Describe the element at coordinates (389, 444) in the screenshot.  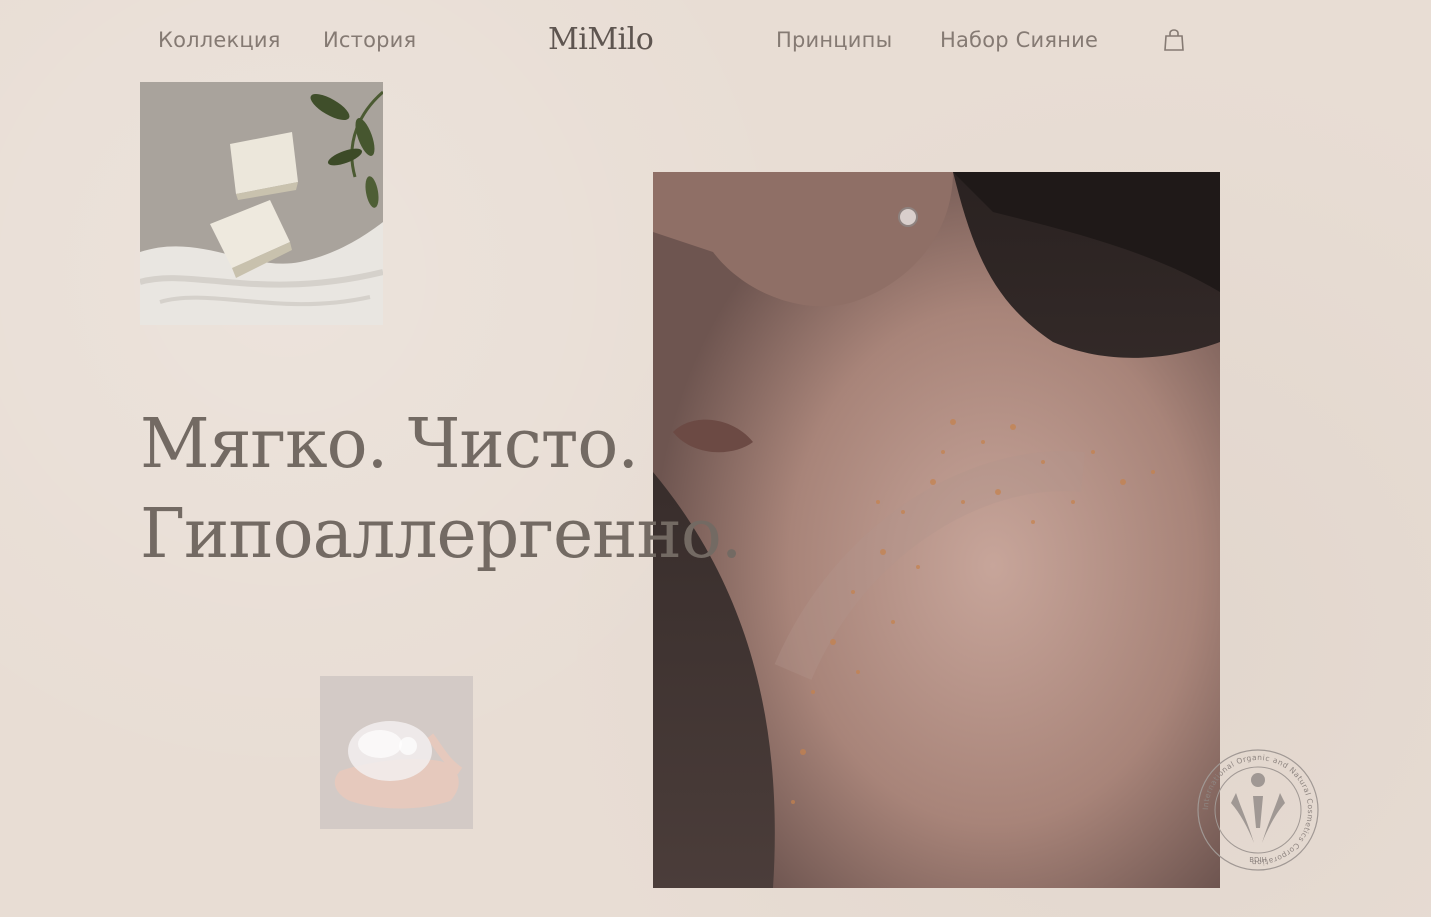
I see `hero-line-1: Мягко. Чисто.` at that location.